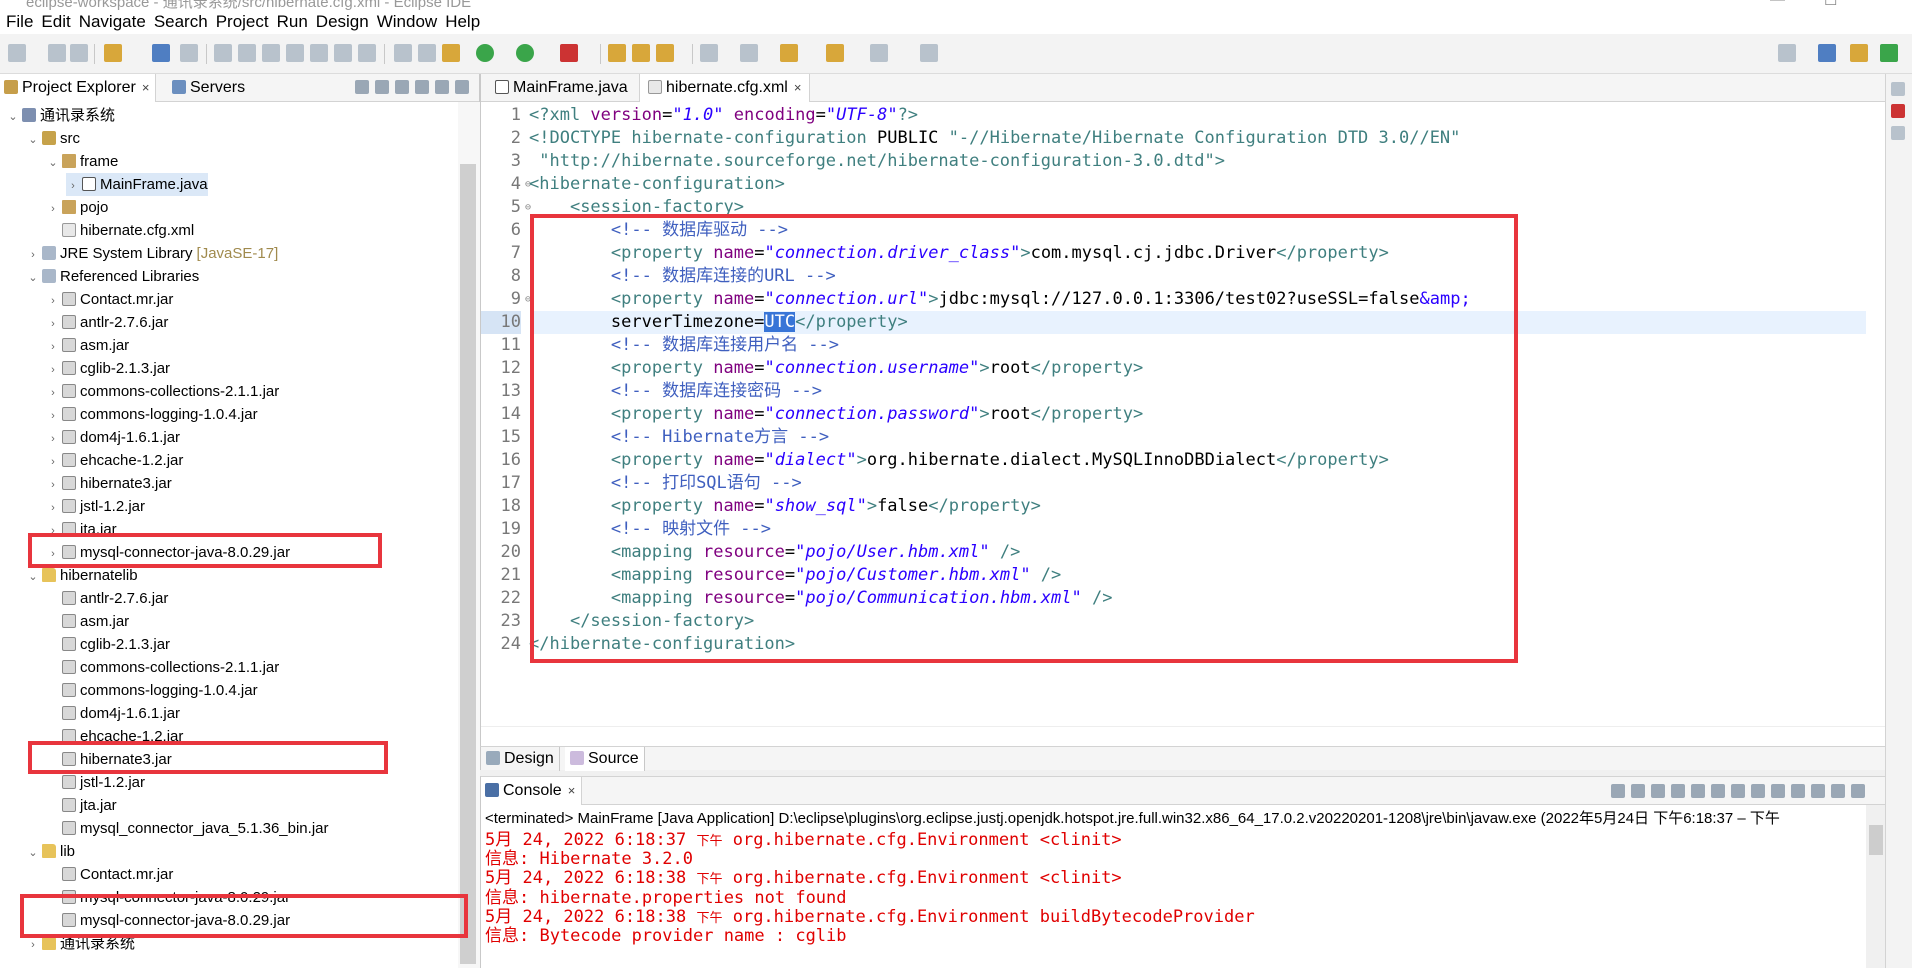 Image resolution: width=1912 pixels, height=968 pixels. I want to click on tree-item: › jstl-1.2.jar, so click(95, 506).